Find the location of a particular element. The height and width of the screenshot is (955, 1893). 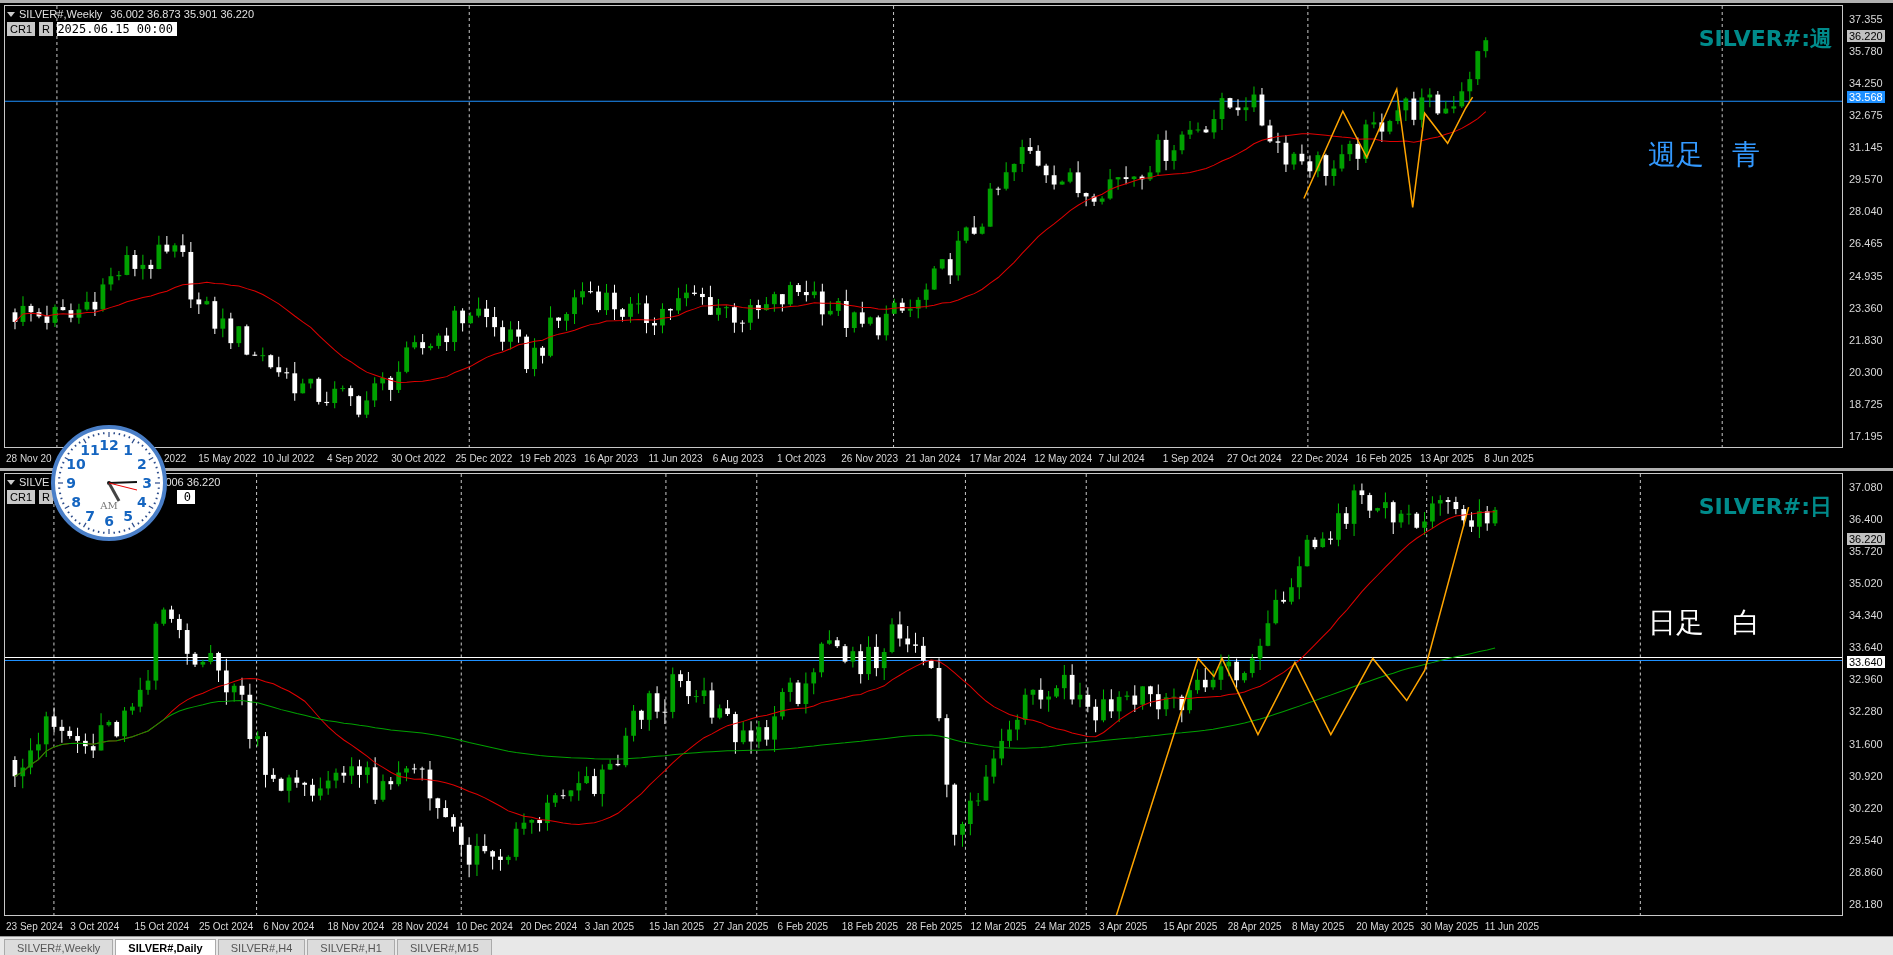

price-label: 24.935 is located at coordinates (1866, 275).